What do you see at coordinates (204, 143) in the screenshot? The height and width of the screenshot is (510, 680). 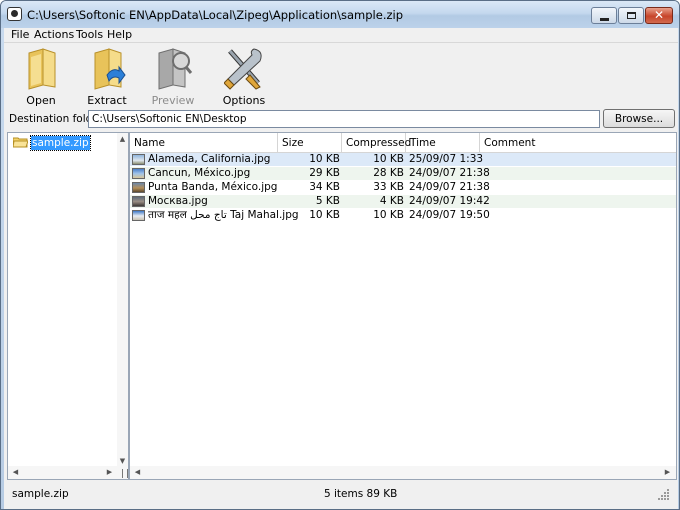 I see `column-header-name: Name` at bounding box center [204, 143].